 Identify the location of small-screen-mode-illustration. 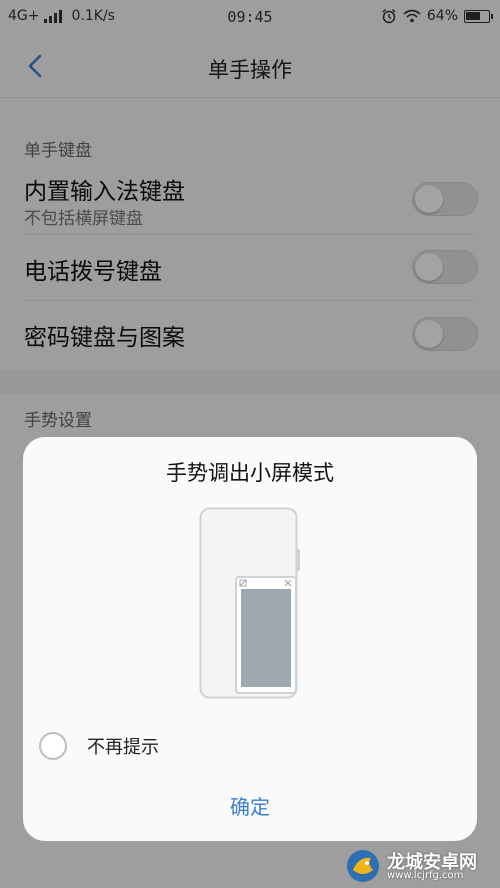
(249, 603).